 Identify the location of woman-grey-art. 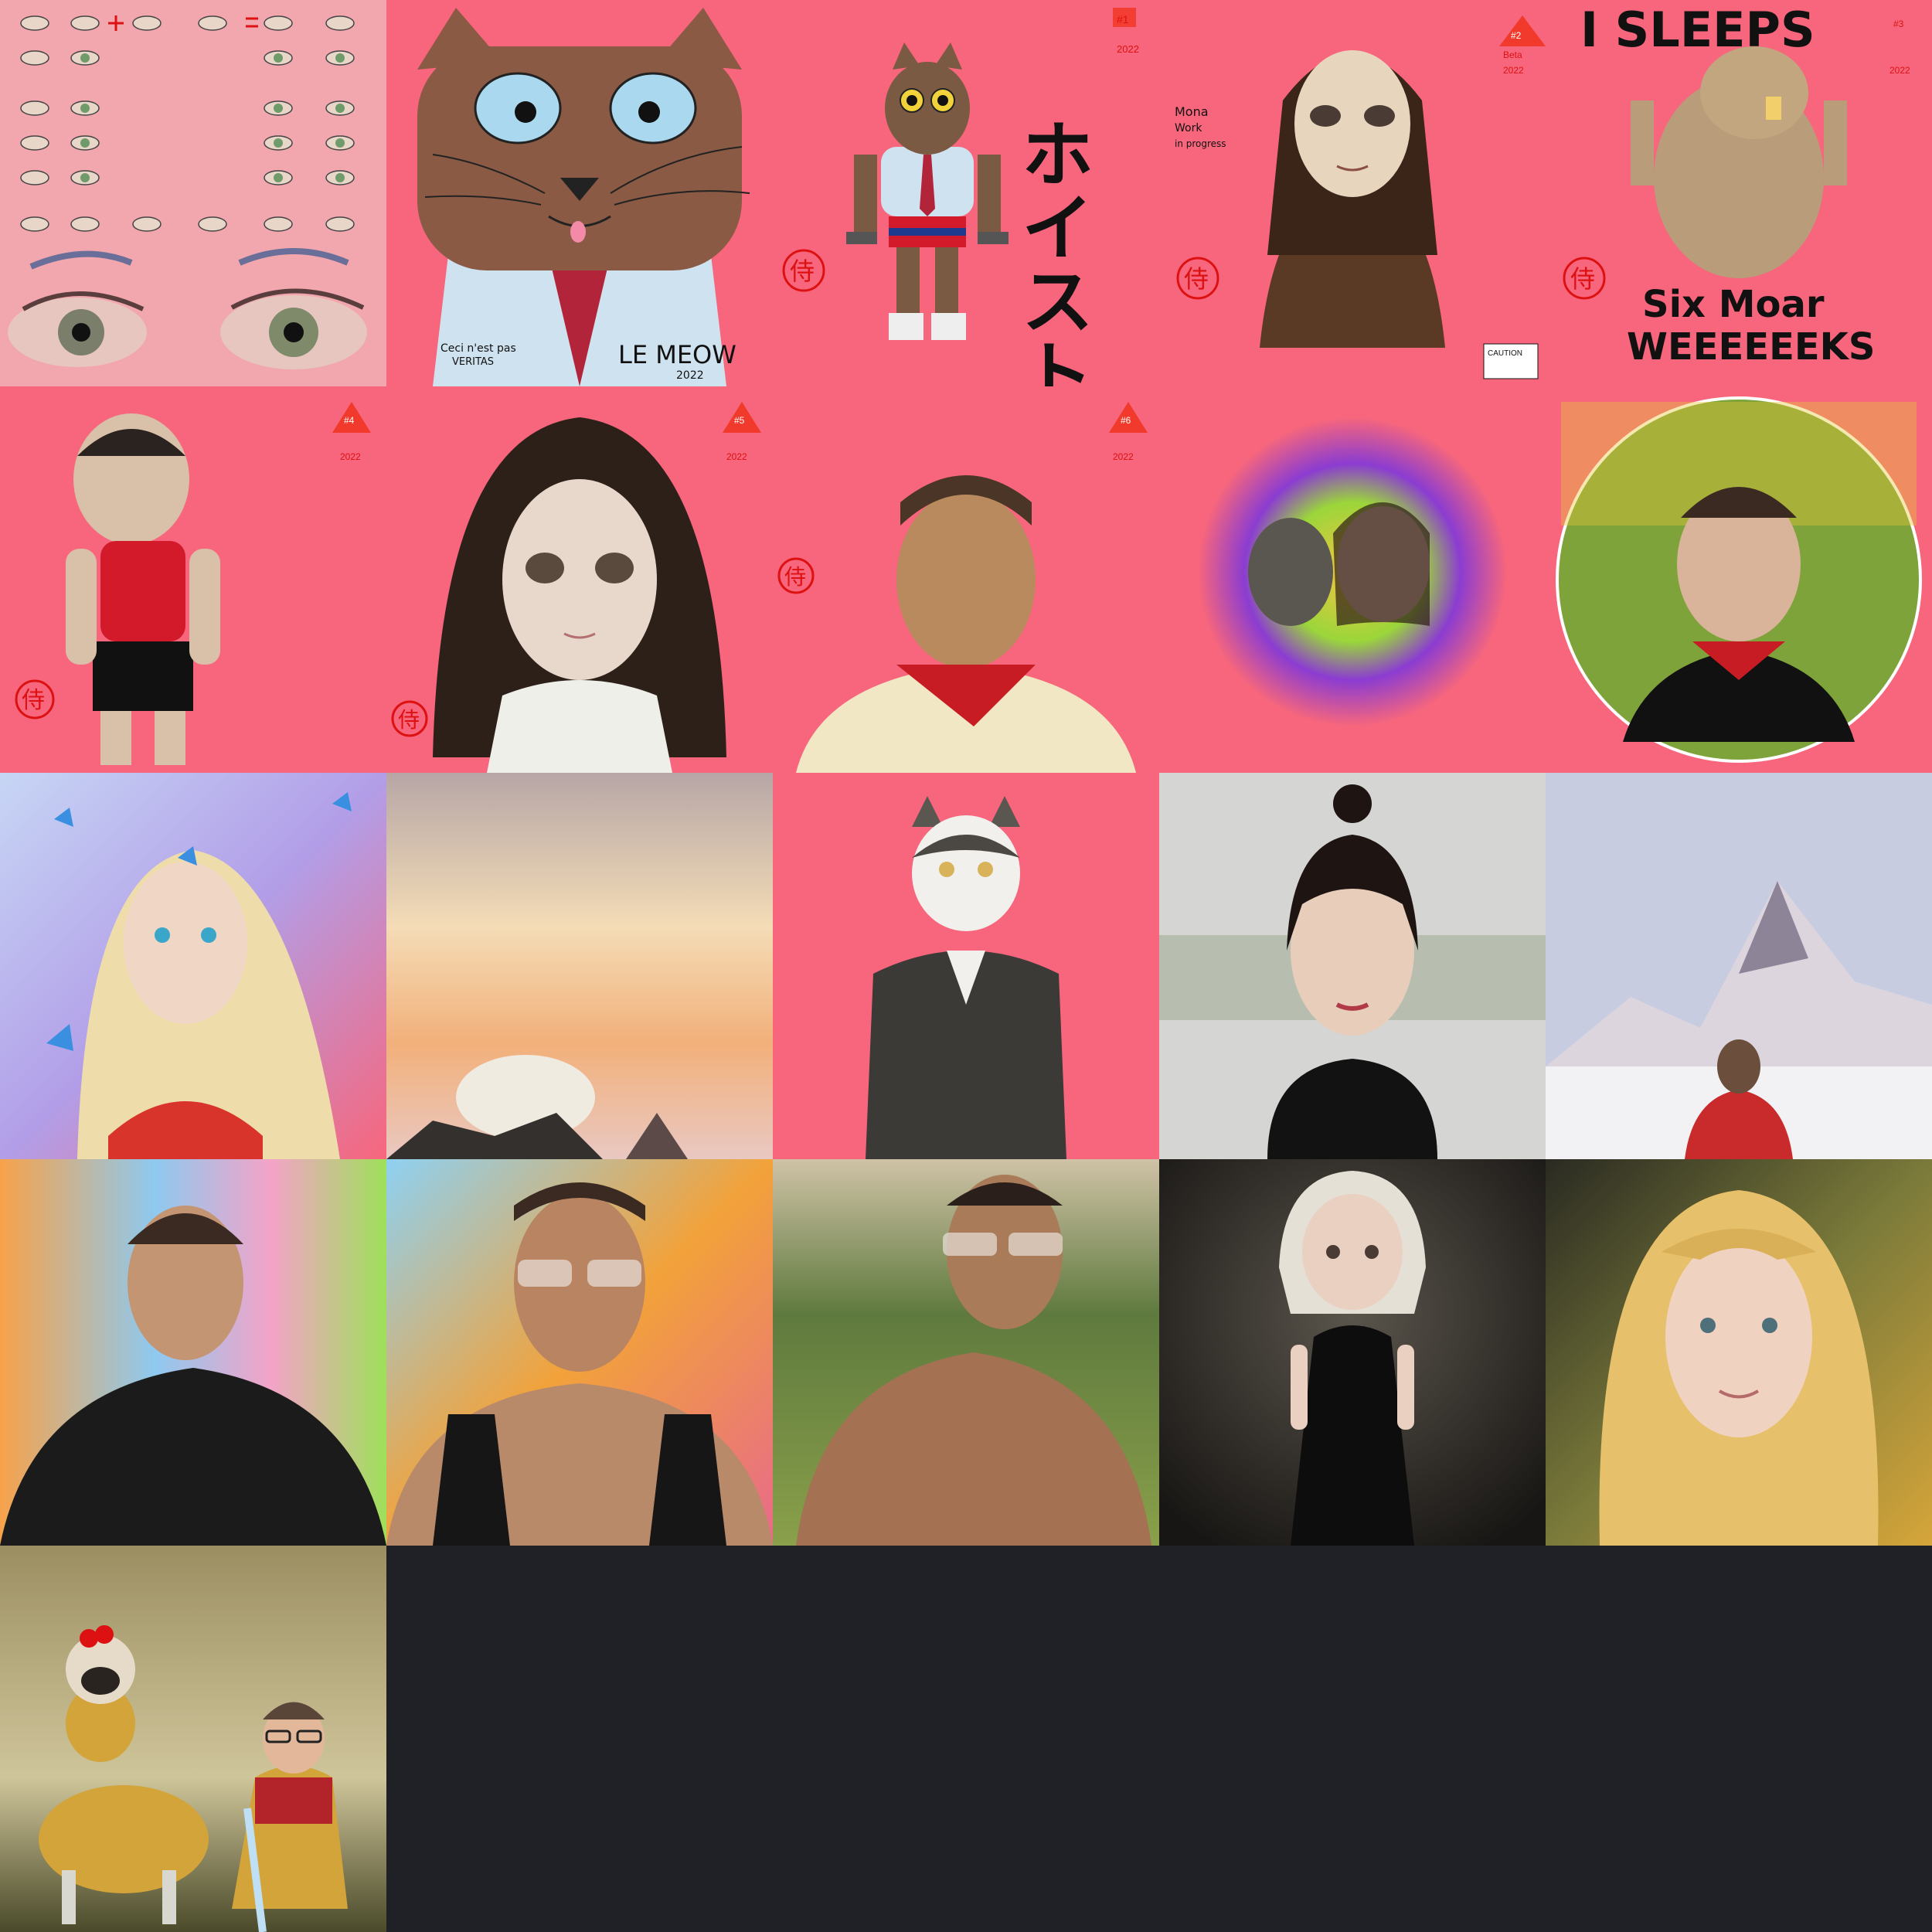
(1353, 966).